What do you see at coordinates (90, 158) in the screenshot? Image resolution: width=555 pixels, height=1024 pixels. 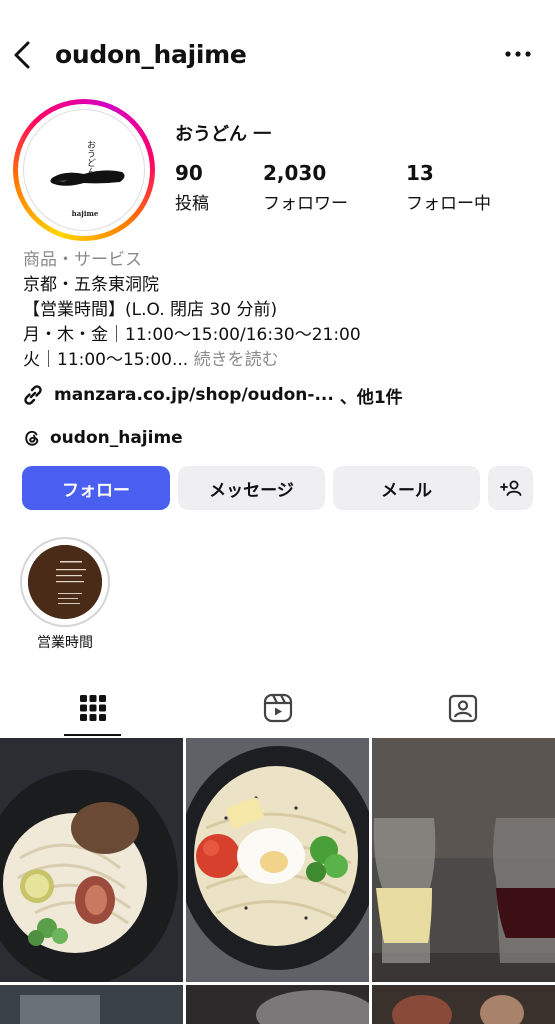 I see `avatar-text: おうどん` at bounding box center [90, 158].